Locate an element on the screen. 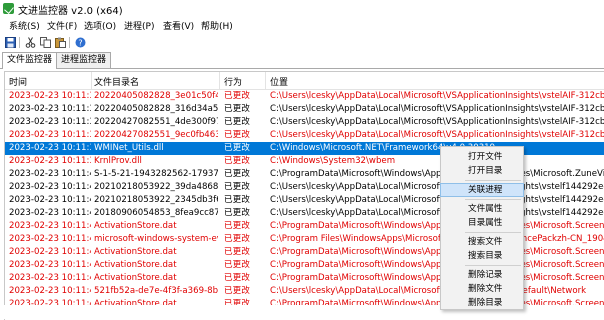  menu-item-label: 关联进程 is located at coordinates (485, 190).